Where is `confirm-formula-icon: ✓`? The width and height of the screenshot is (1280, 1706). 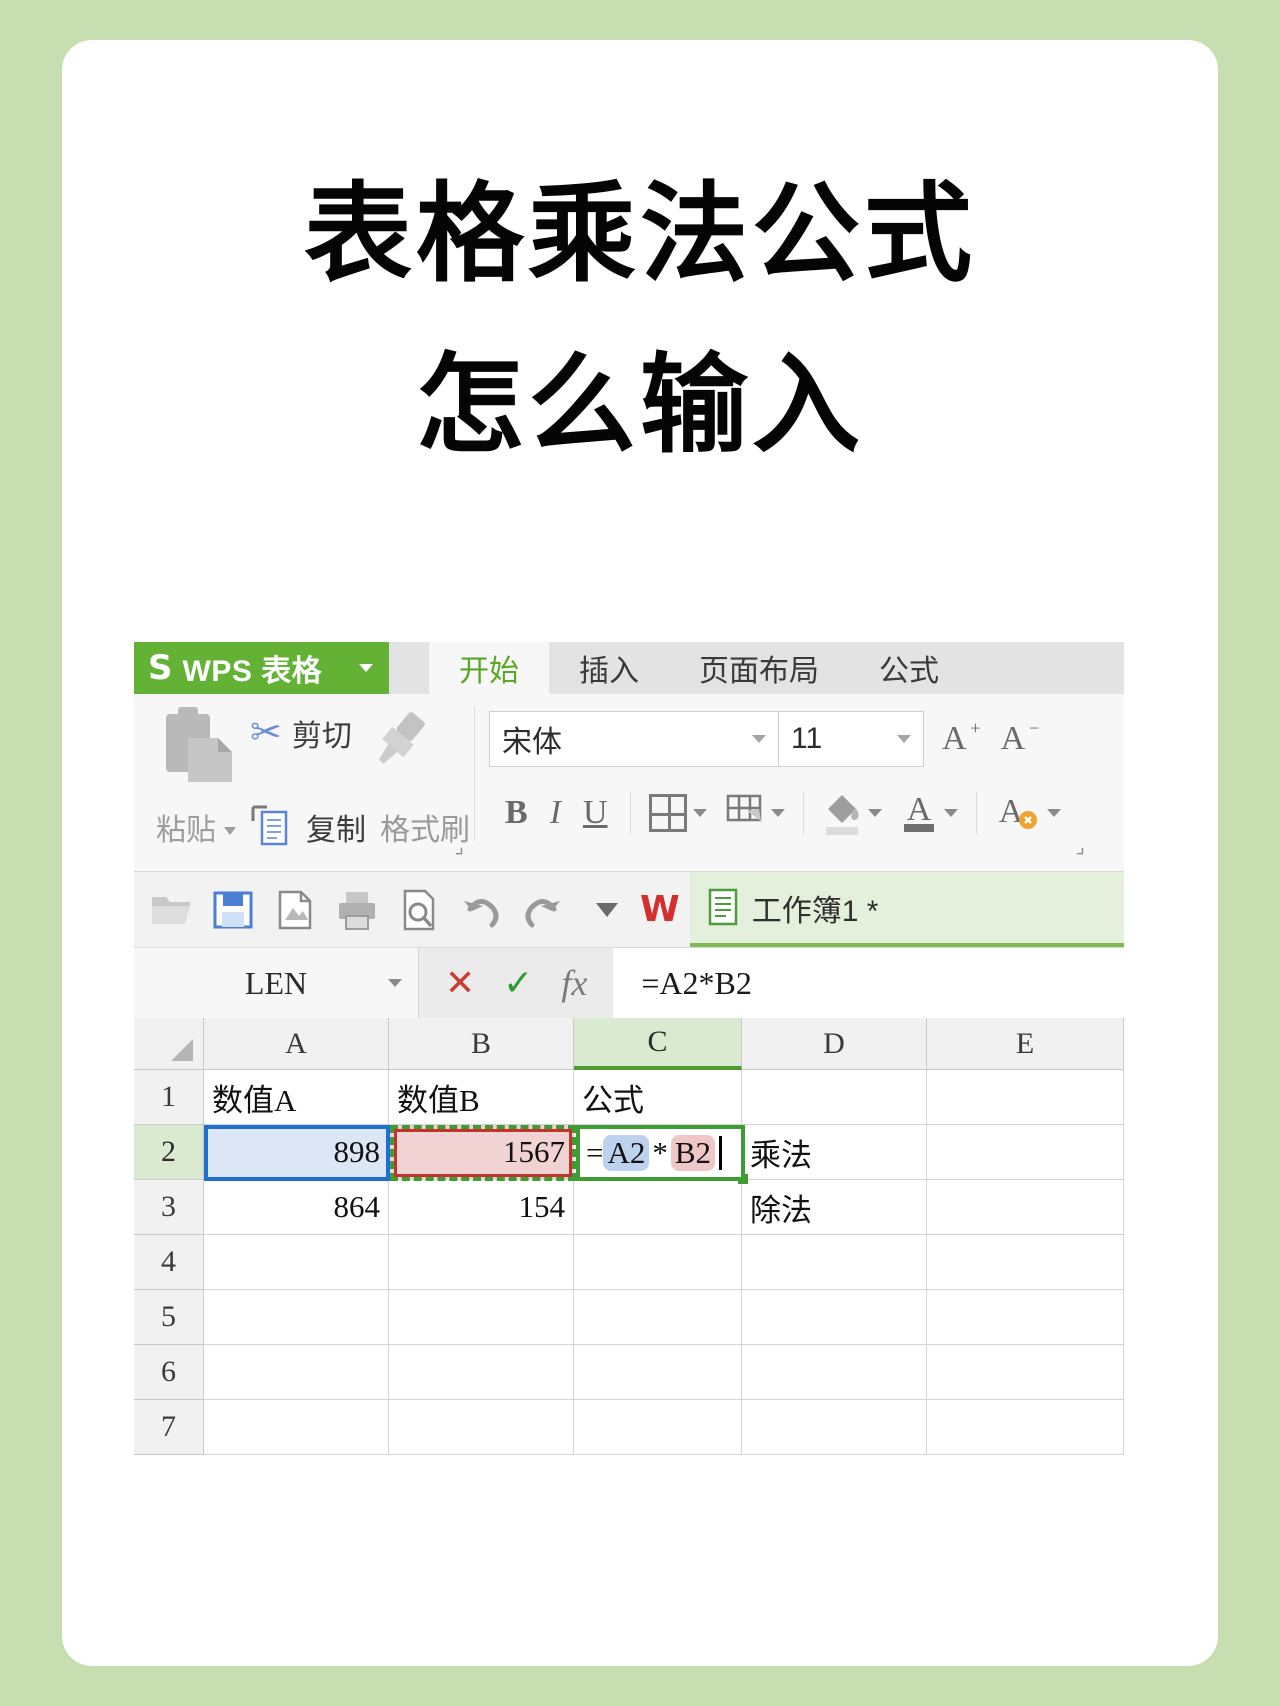 confirm-formula-icon: ✓ is located at coordinates (518, 983).